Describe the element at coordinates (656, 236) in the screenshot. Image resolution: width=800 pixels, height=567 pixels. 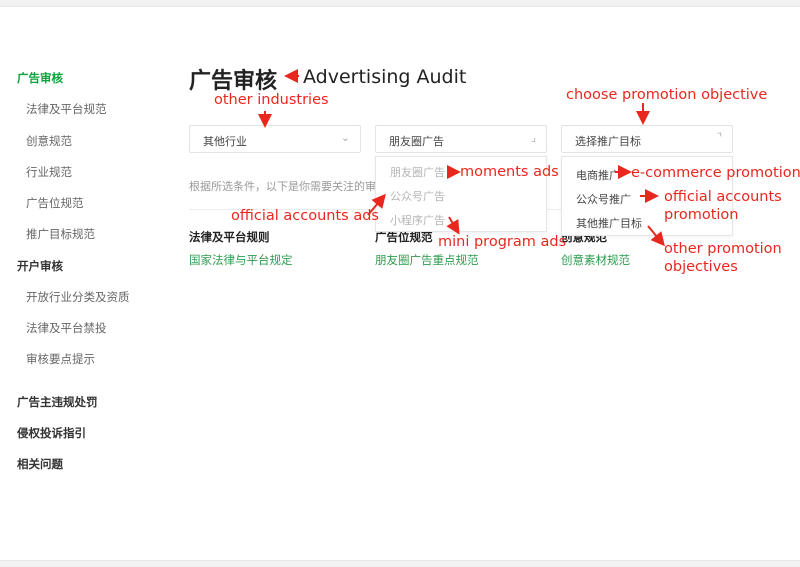
I see `arrow-other-promo` at that location.